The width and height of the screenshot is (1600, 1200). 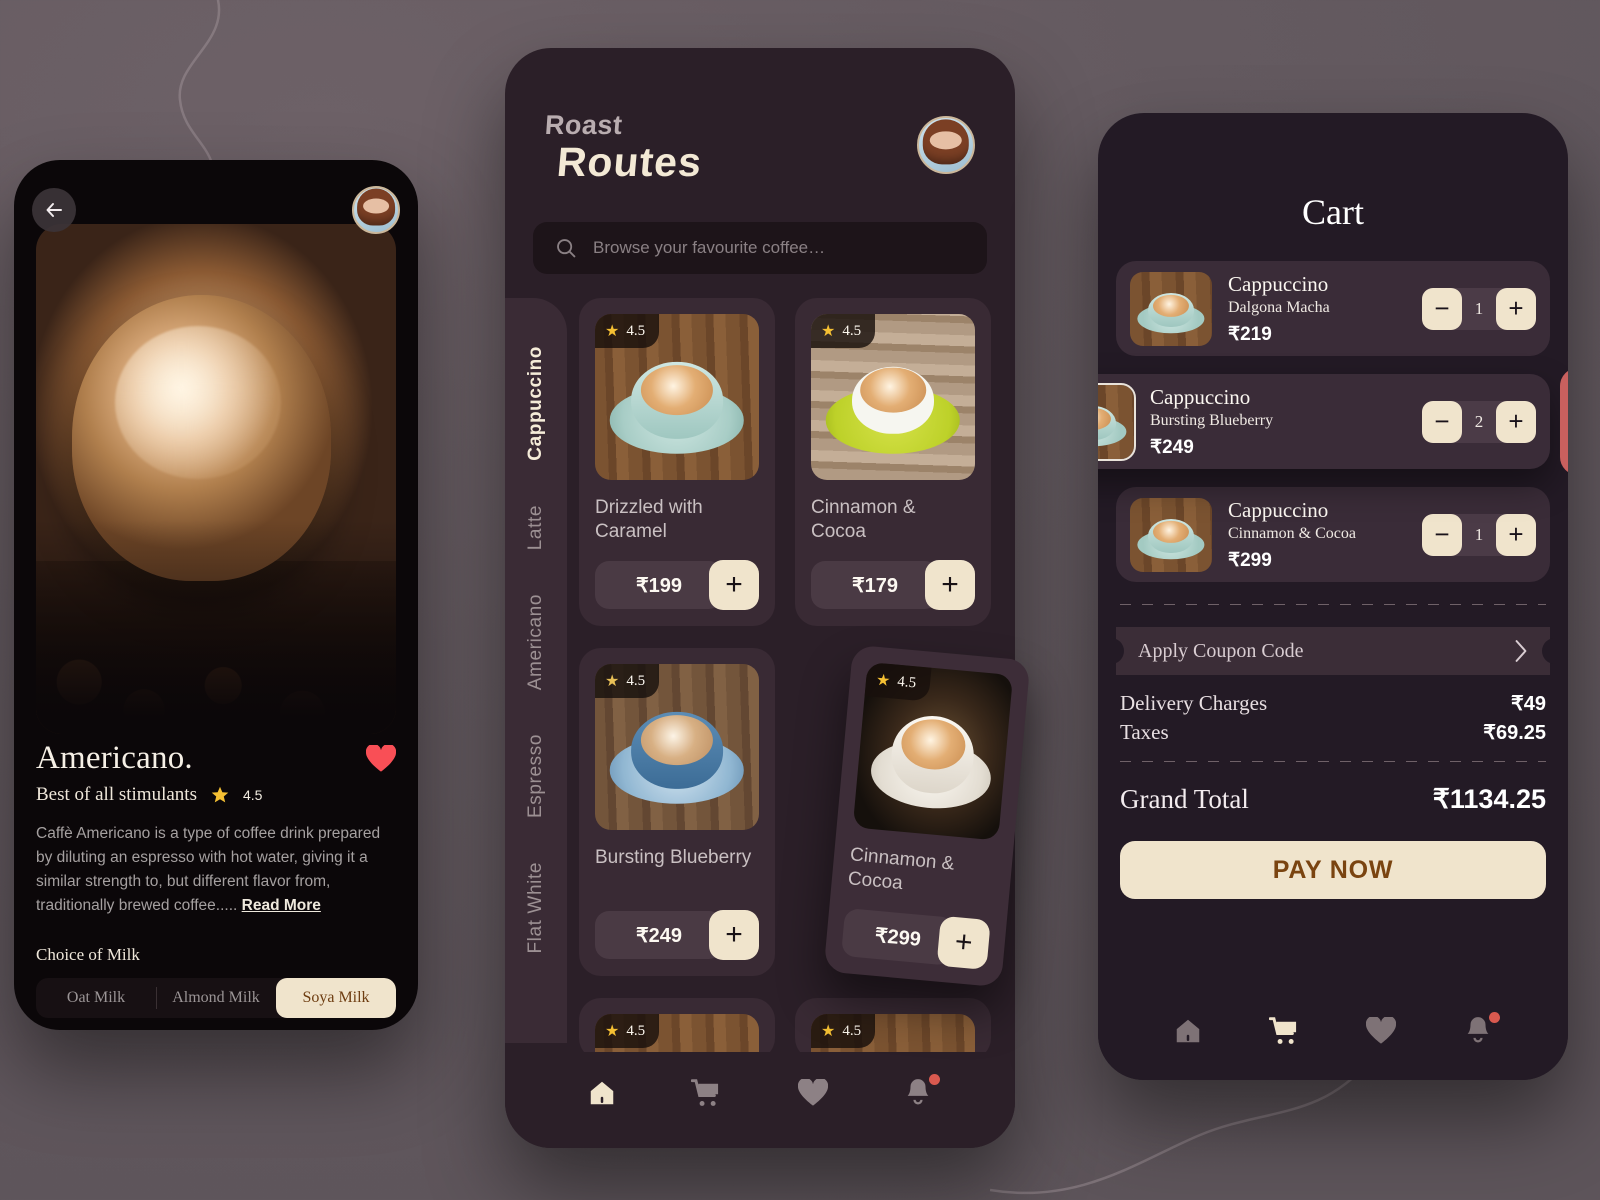 What do you see at coordinates (1479, 421) in the screenshot?
I see `quantity-stepper: − 2 +` at bounding box center [1479, 421].